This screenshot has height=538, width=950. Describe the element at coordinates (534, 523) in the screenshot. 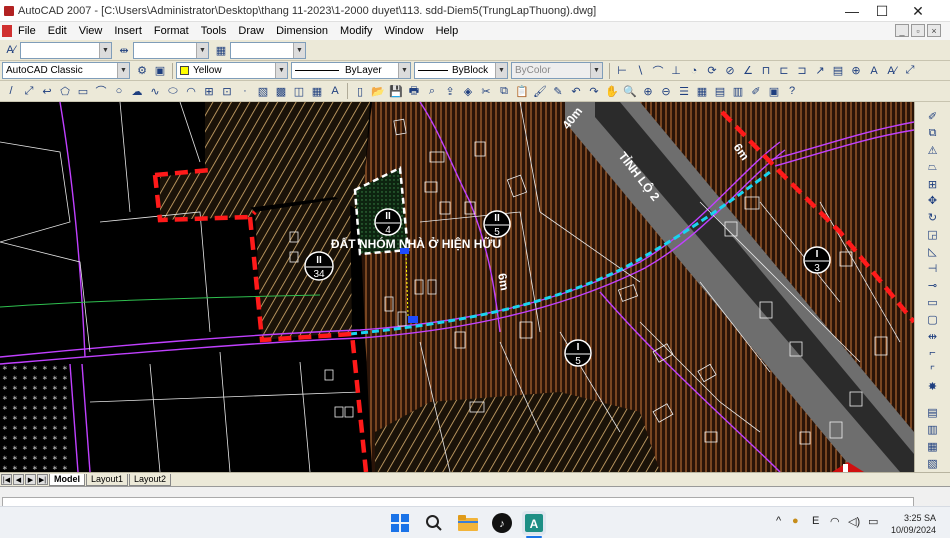

I see `autocad-icon: A` at that location.